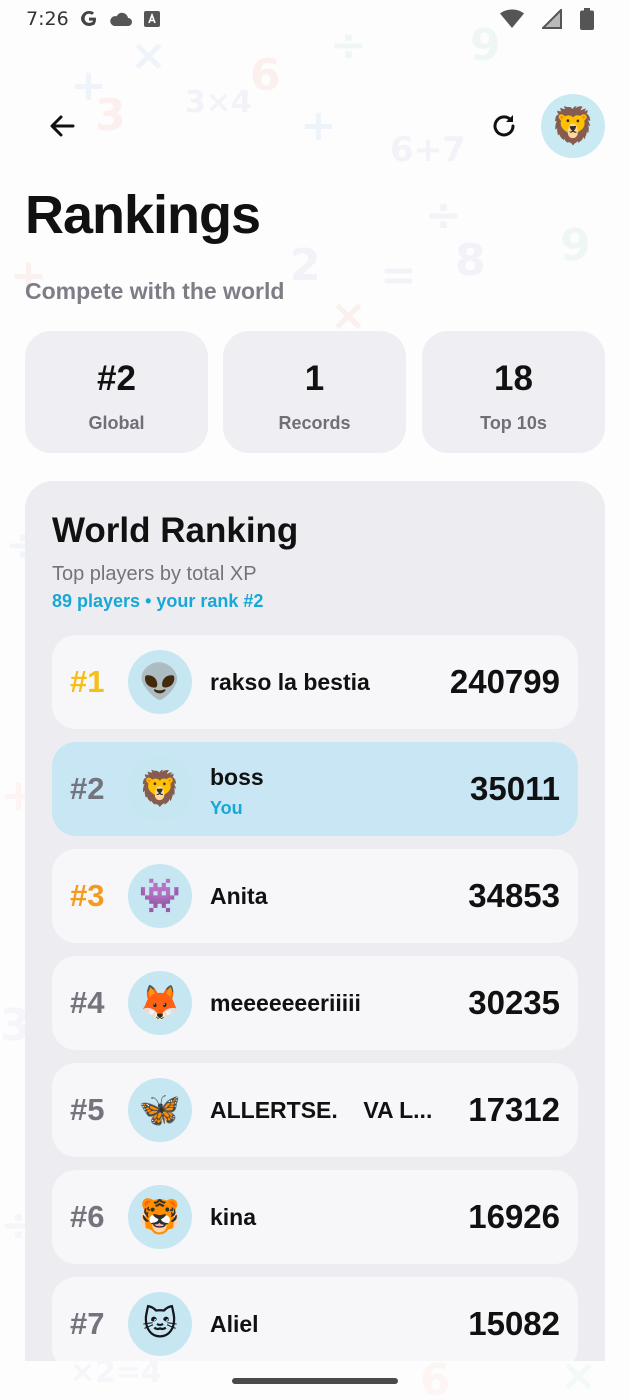 The width and height of the screenshot is (630, 1400). What do you see at coordinates (89, 19) in the screenshot?
I see `google-icon` at bounding box center [89, 19].